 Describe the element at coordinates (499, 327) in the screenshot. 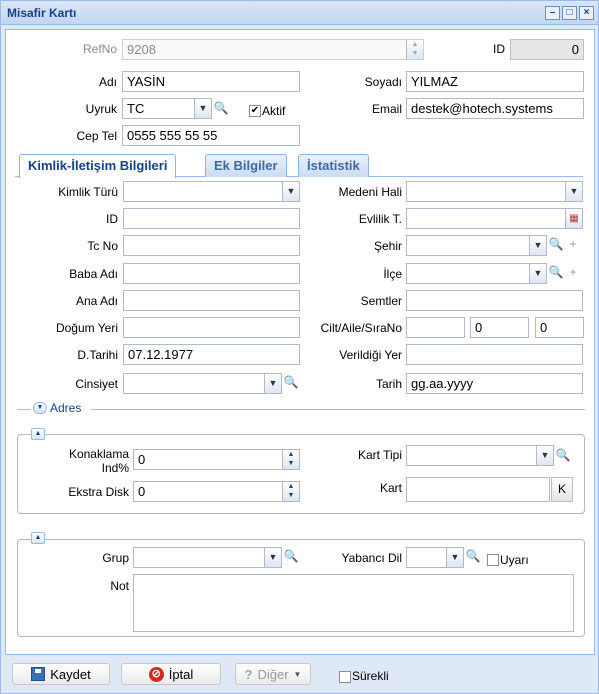

I see `aile-field: 0` at that location.